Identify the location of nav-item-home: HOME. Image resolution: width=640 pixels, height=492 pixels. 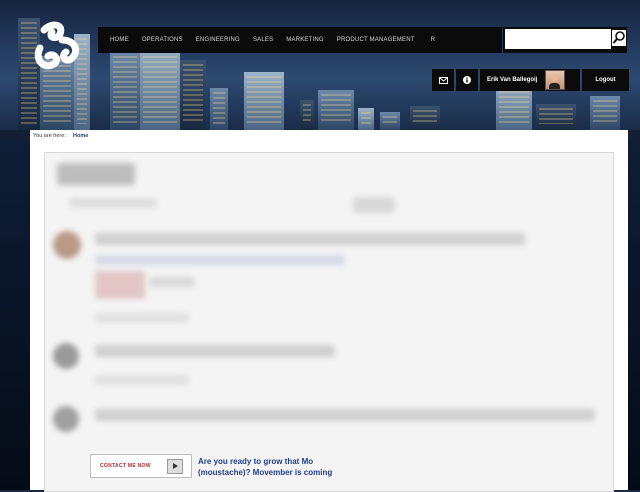
(119, 40).